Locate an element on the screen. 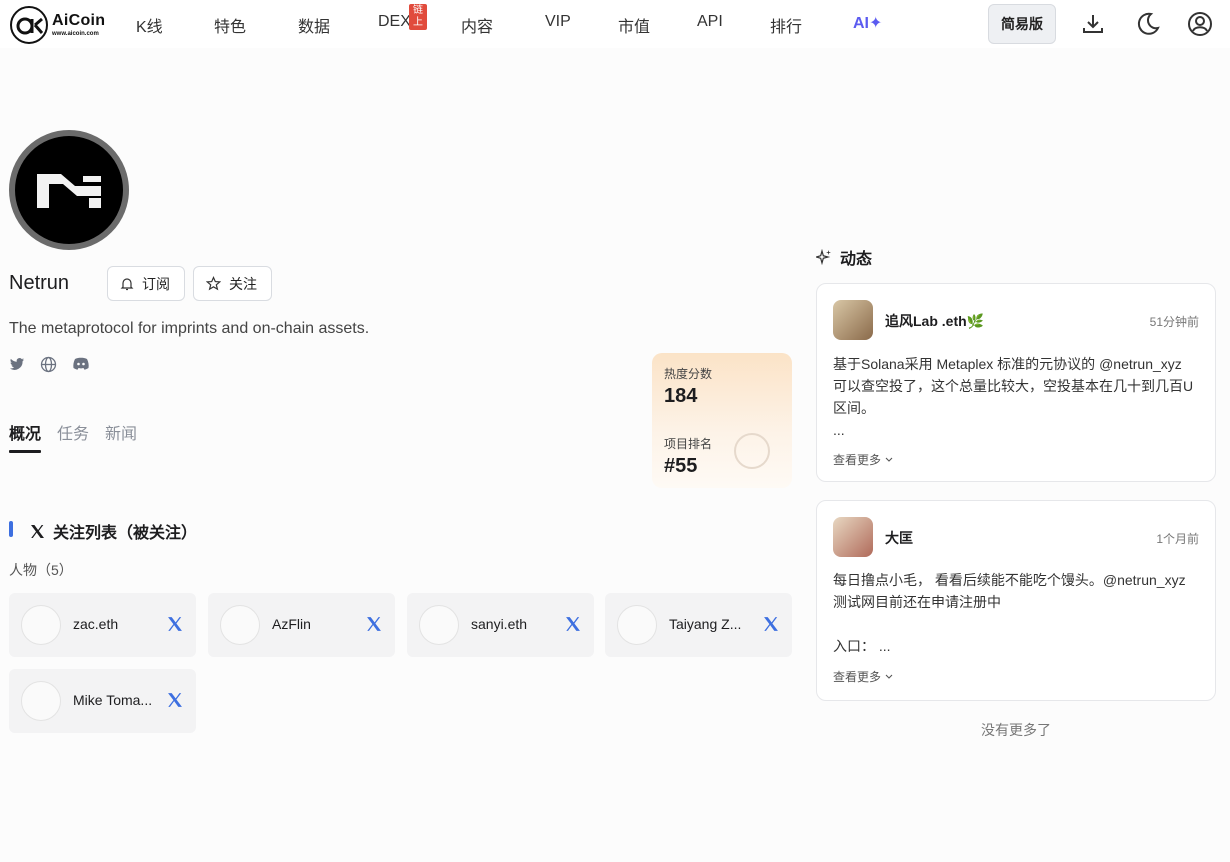 The height and width of the screenshot is (862, 1230). simple-mode-button: 简易版 is located at coordinates (1022, 24).